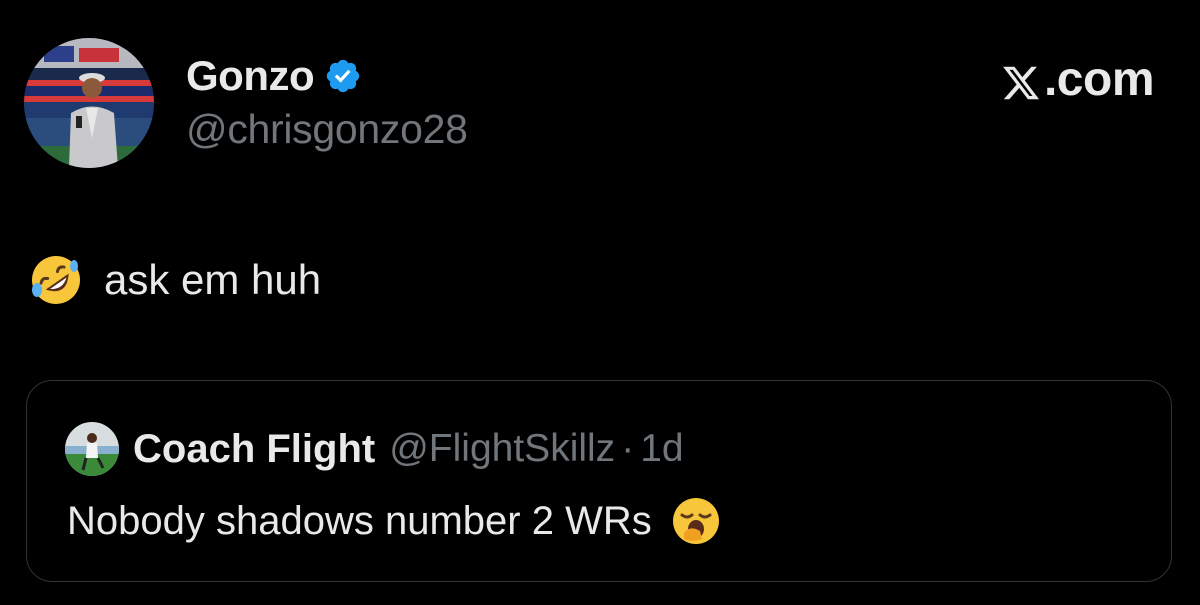 Image resolution: width=1200 pixels, height=605 pixels. I want to click on verified-badge-icon, so click(343, 76).